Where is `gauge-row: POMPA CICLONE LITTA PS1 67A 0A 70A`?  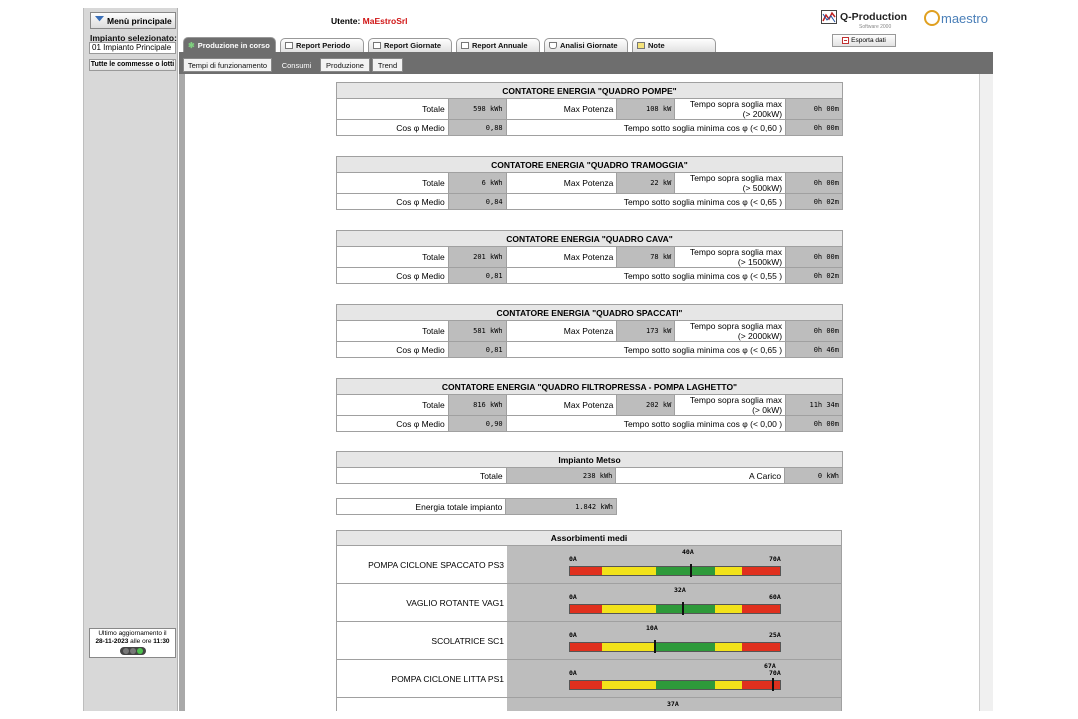 gauge-row: POMPA CICLONE LITTA PS1 67A 0A 70A is located at coordinates (589, 679).